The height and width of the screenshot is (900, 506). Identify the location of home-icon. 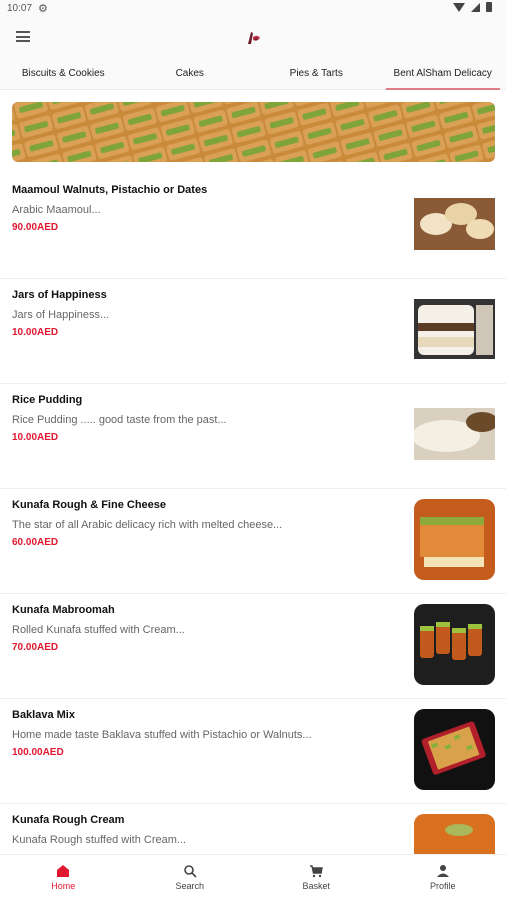
(63, 871).